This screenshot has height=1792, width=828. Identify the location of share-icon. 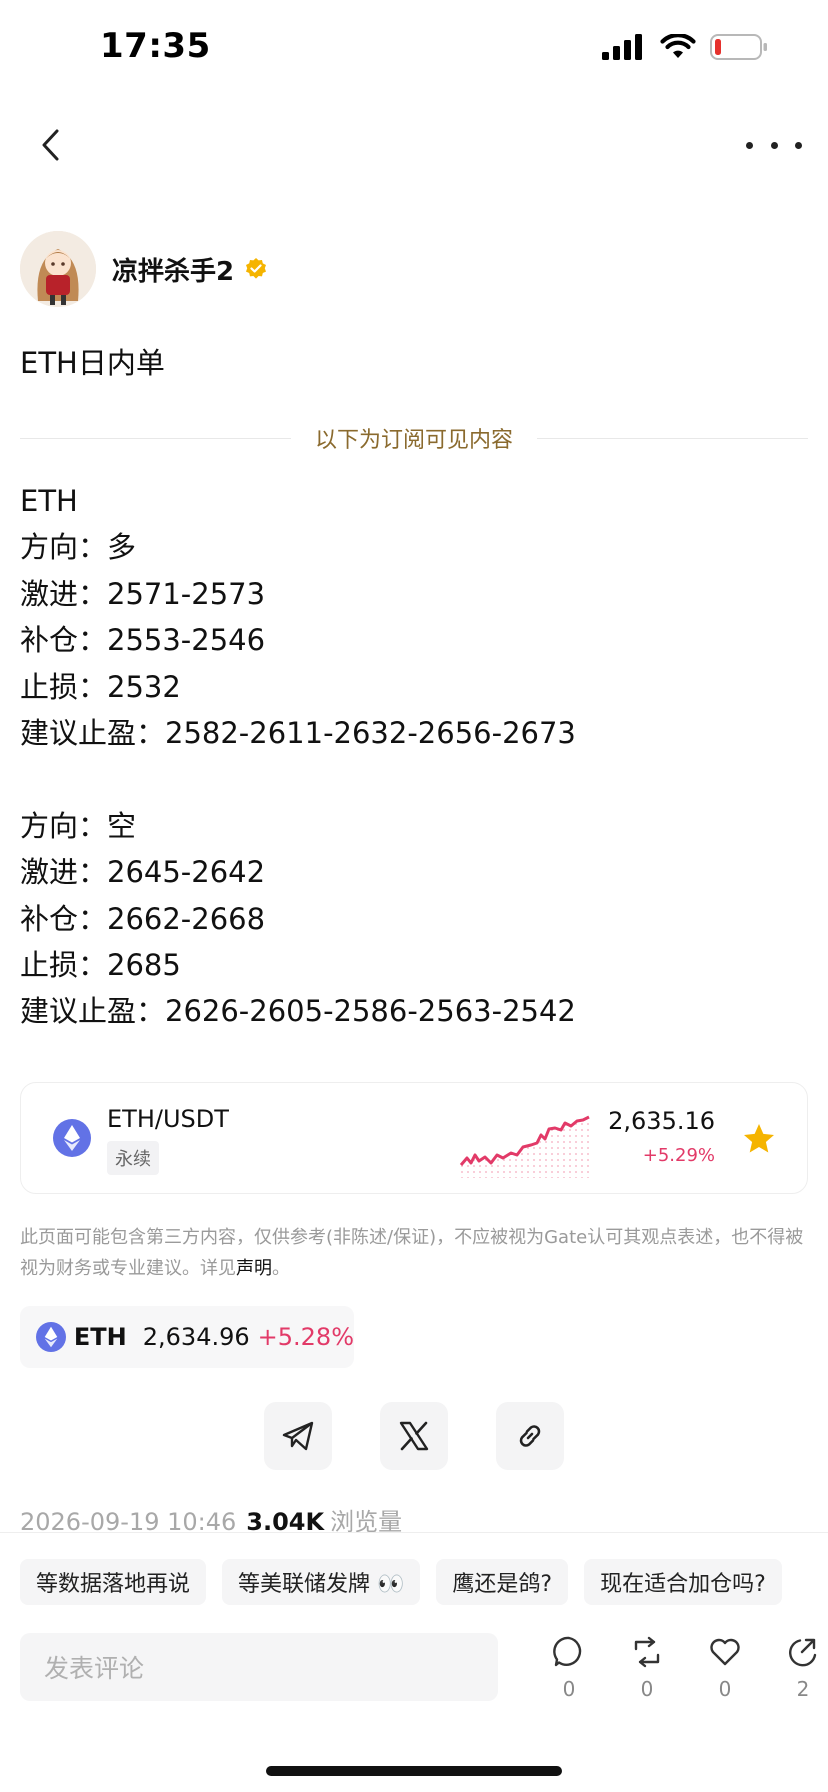
(803, 1652).